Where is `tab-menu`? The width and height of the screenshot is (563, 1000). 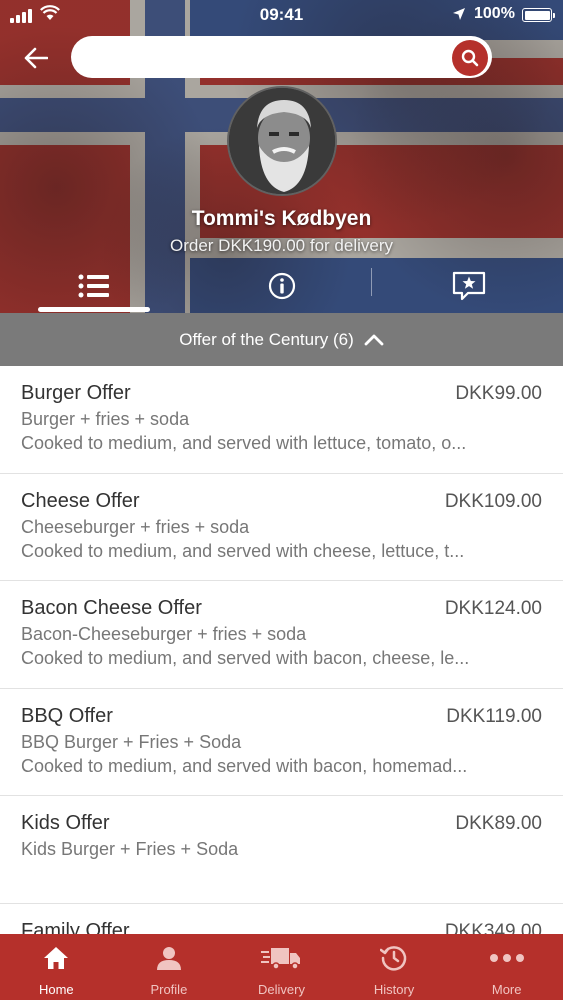
tab-menu is located at coordinates (94, 285).